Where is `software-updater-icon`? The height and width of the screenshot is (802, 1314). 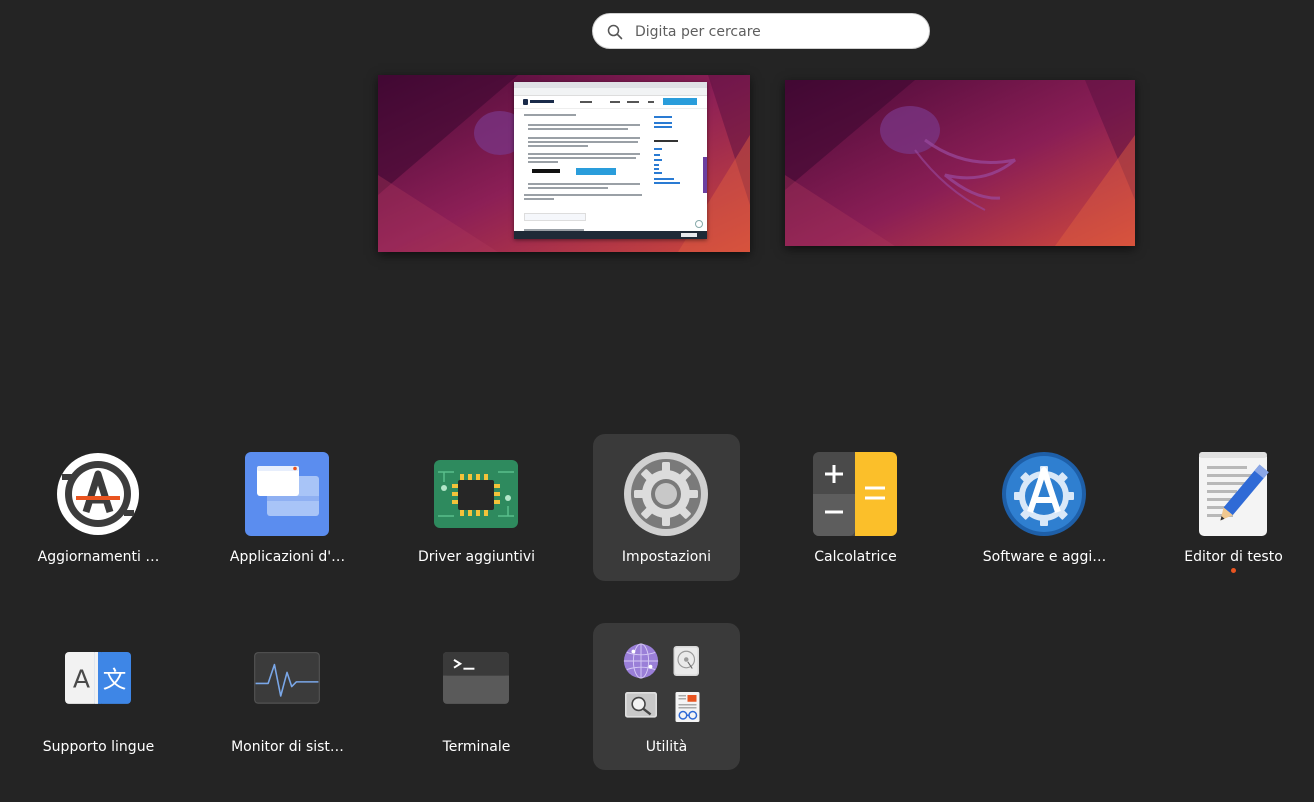 software-updater-icon is located at coordinates (98, 494).